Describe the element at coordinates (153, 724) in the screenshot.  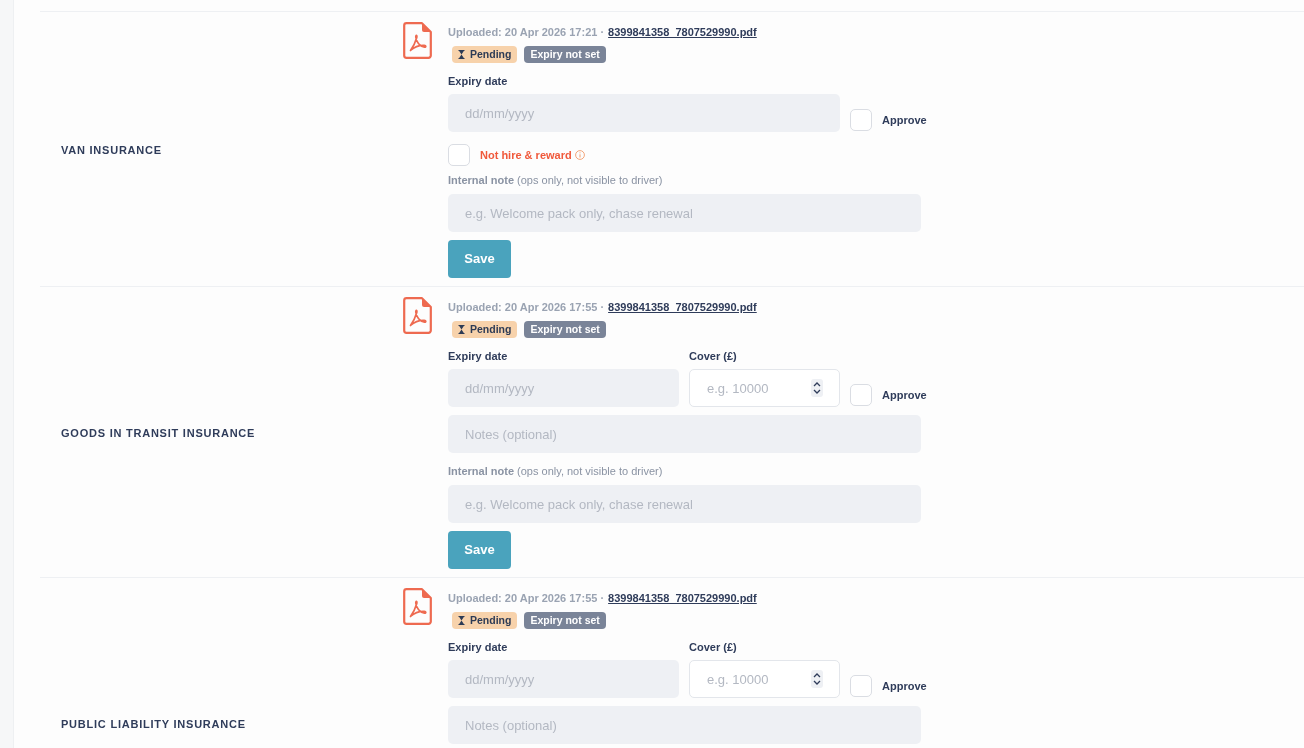
I see `section-title: PUBLIC LIABILITY INSURANCE` at that location.